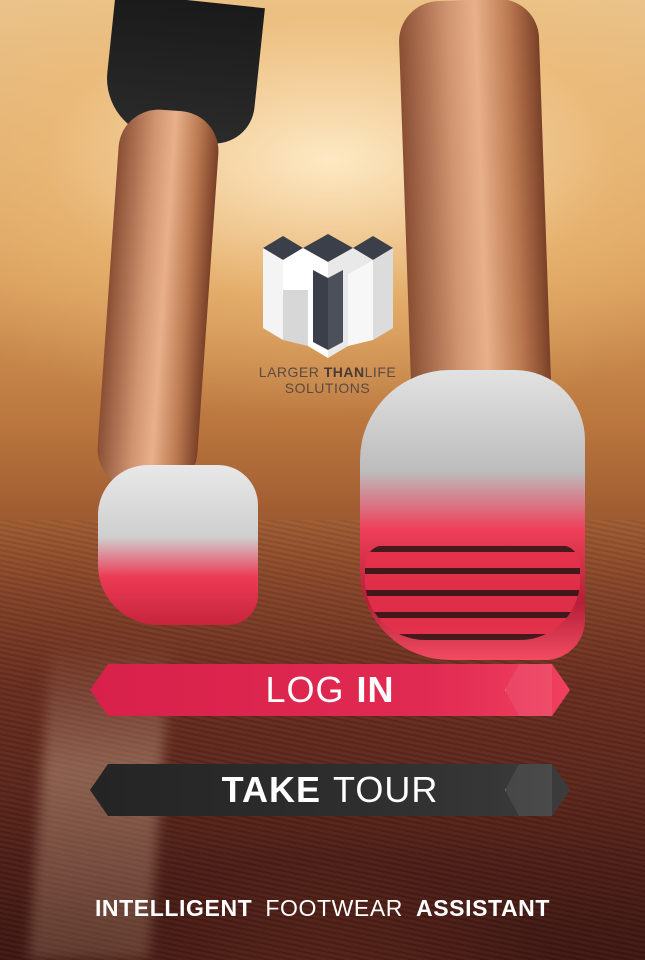  I want to click on app-tagline: INTELLIGENT FOOTWEAR ASSISTANT, so click(322, 908).